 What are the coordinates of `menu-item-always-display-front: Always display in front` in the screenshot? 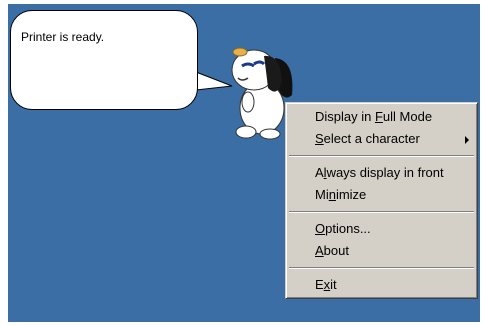 It's located at (381, 173).